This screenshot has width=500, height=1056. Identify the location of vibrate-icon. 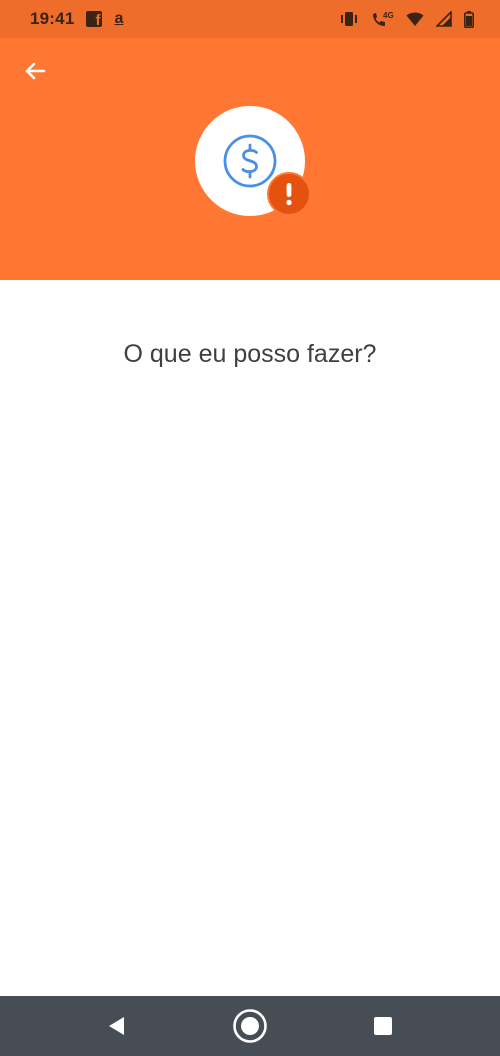
(349, 19).